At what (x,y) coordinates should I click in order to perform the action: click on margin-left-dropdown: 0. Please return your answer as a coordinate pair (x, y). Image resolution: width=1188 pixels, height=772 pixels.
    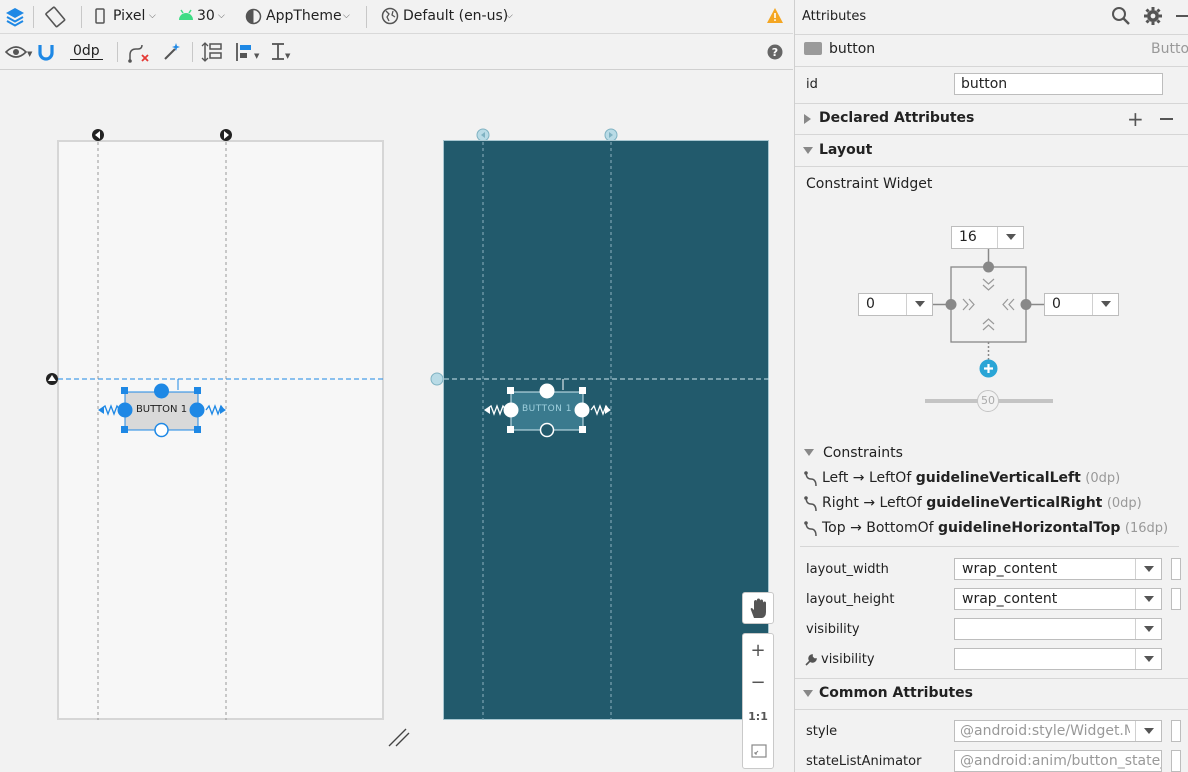
    Looking at the image, I should click on (895, 304).